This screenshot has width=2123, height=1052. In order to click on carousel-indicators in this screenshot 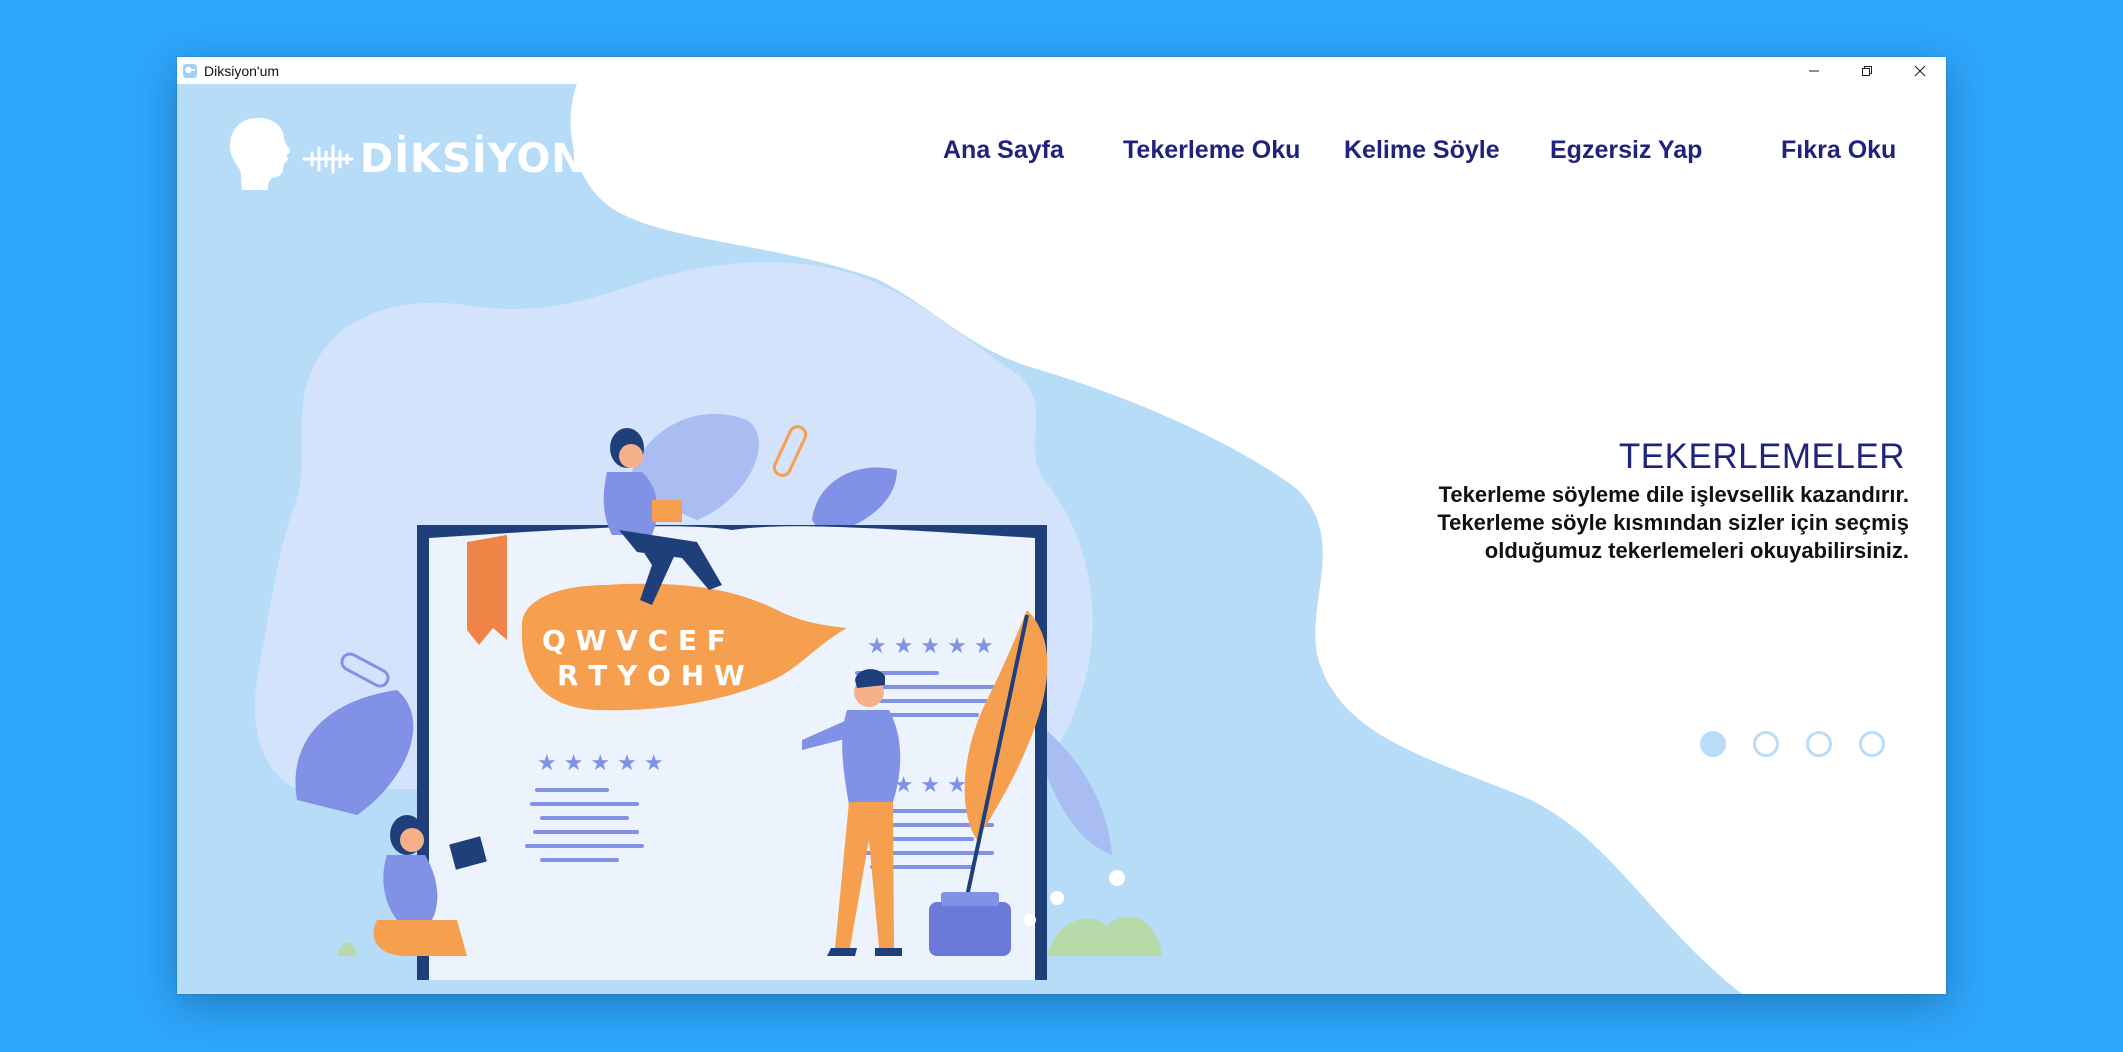, I will do `click(1792, 744)`.